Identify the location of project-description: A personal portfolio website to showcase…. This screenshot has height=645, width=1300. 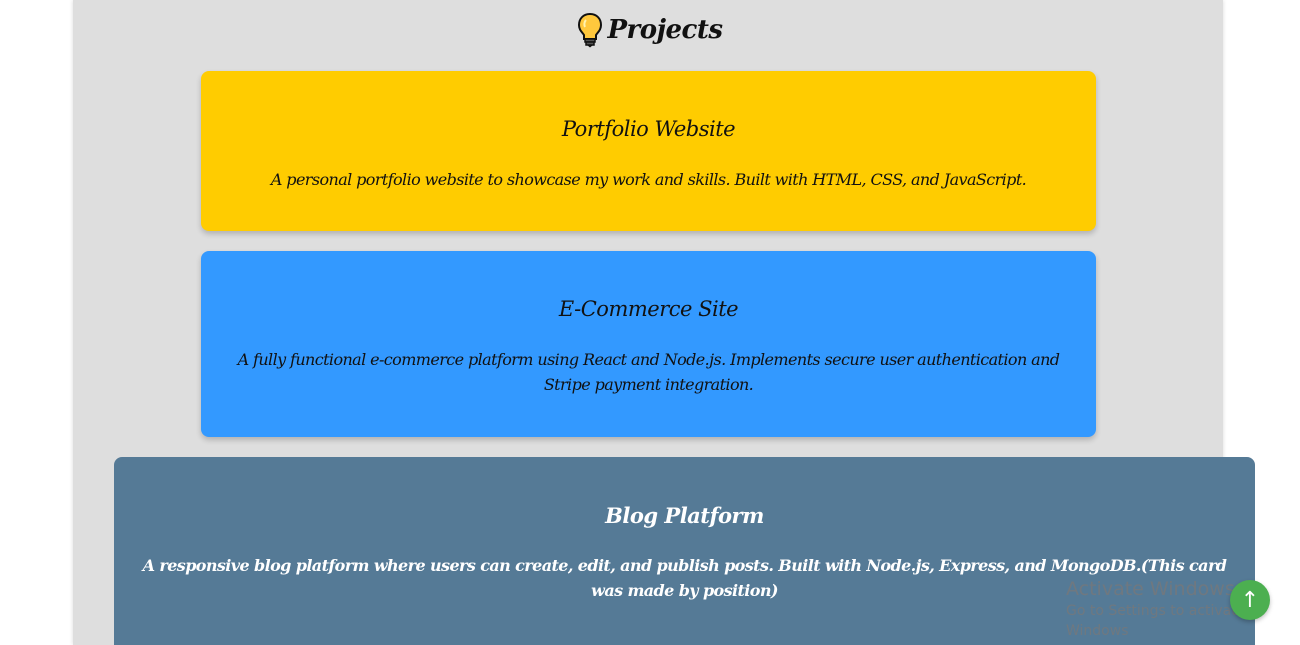
(648, 179).